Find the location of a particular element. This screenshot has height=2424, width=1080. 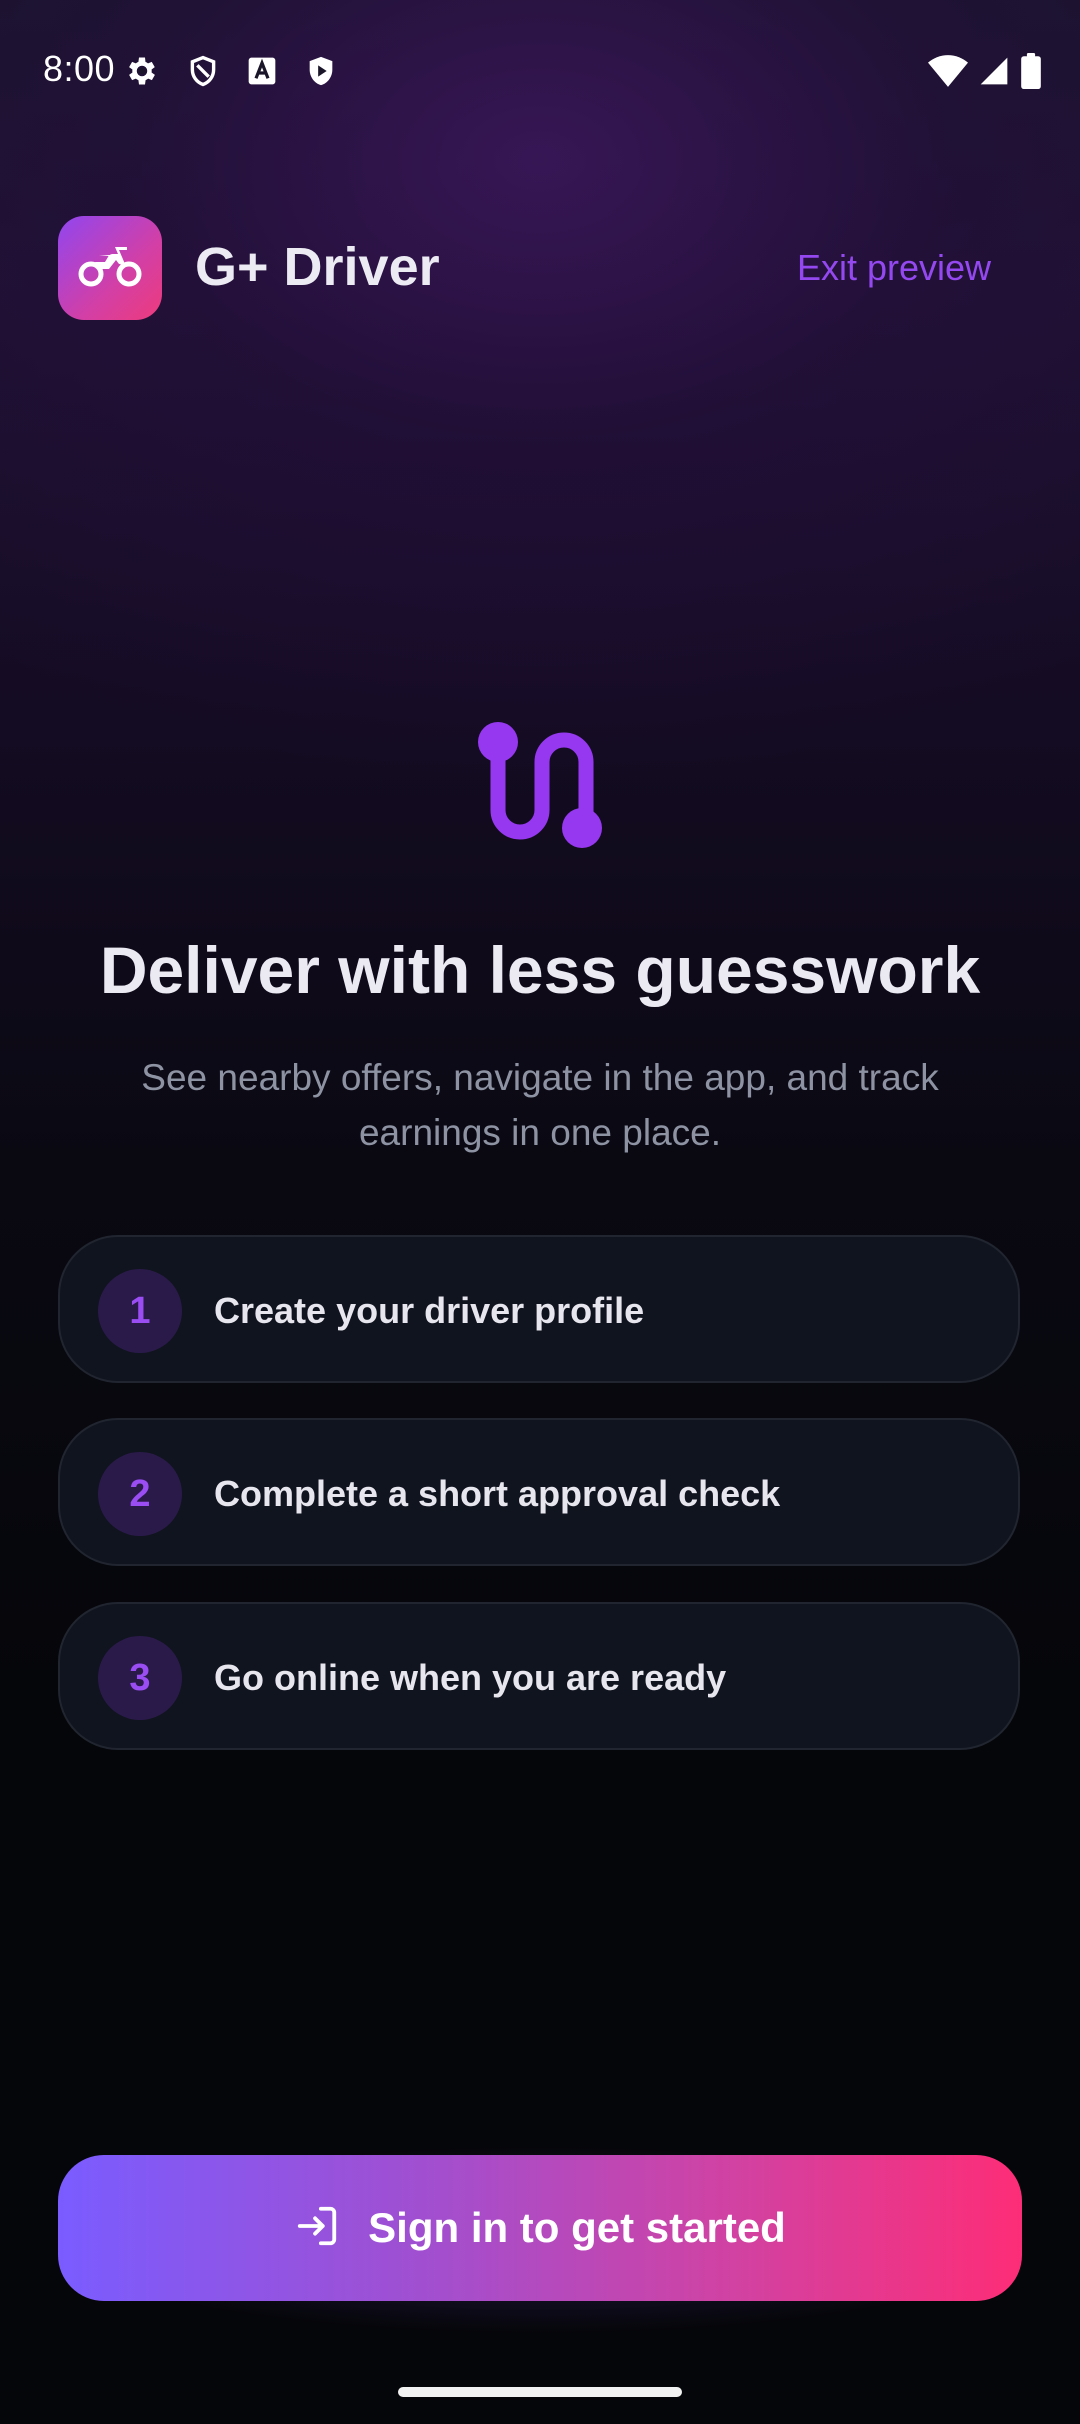

step-card: 2 Complete a short approval check is located at coordinates (539, 1492).